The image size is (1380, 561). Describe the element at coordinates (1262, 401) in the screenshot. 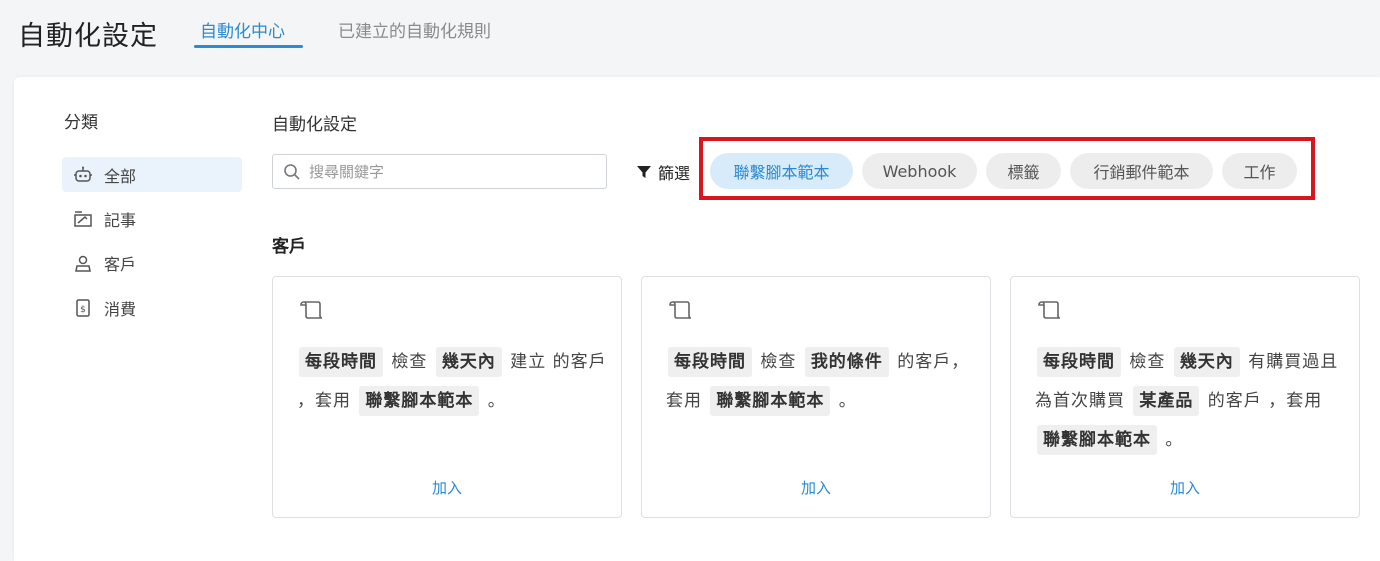

I see `description-text: 的客戶 ，套用` at that location.